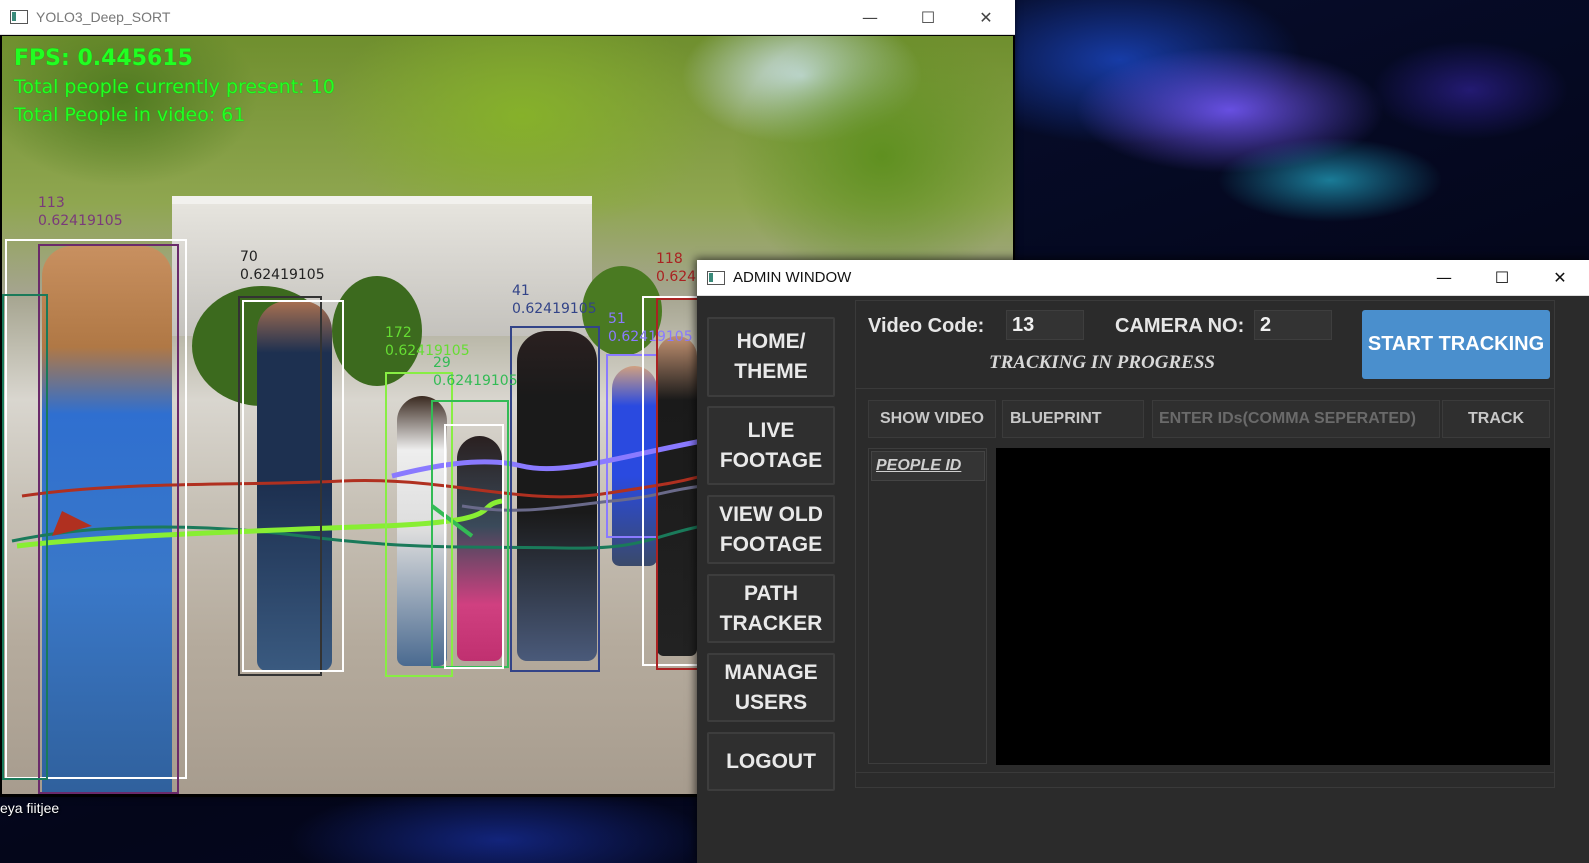 This screenshot has width=1589, height=863. I want to click on total-people-count: Total People in video: 61, so click(130, 115).